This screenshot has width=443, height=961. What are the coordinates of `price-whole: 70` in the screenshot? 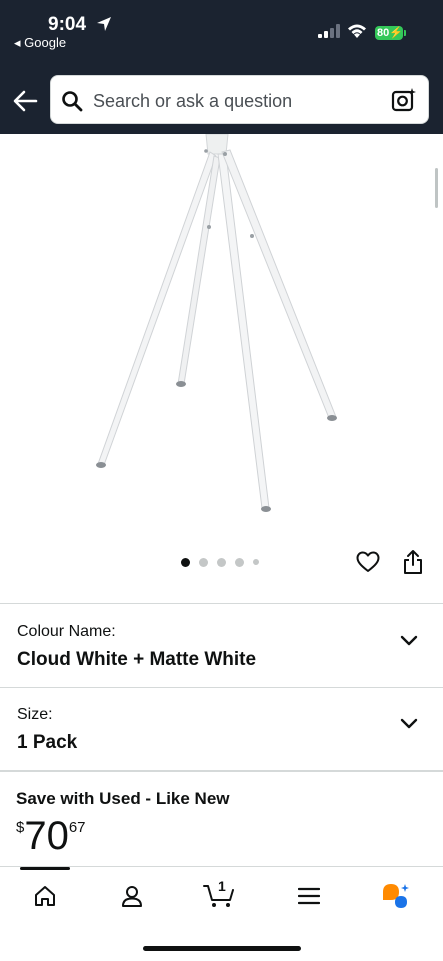 It's located at (46, 836).